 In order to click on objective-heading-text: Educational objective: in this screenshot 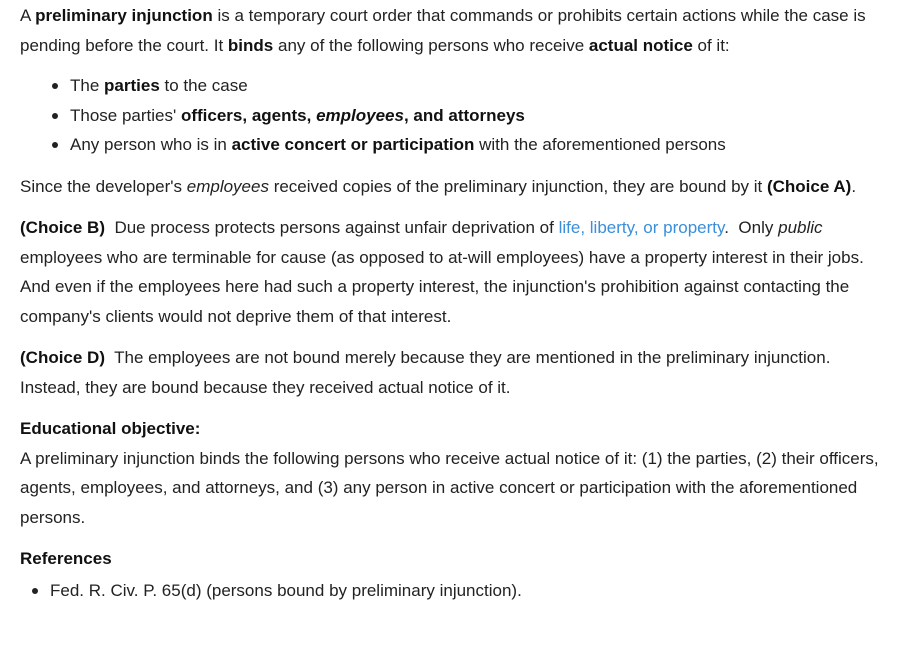, I will do `click(110, 428)`.